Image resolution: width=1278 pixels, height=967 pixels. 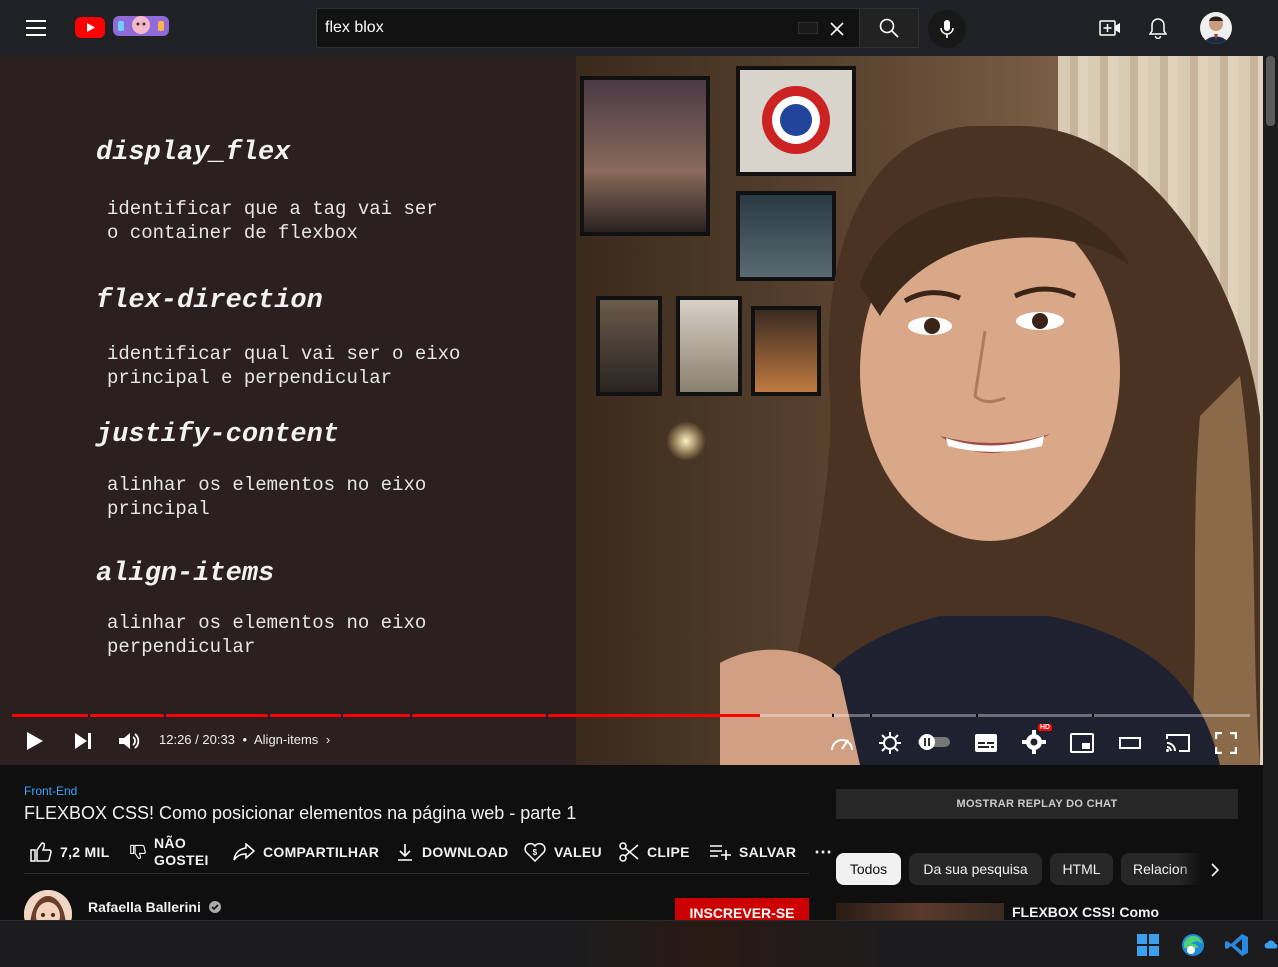 I want to click on clip-button: CLIPE, so click(x=654, y=852).